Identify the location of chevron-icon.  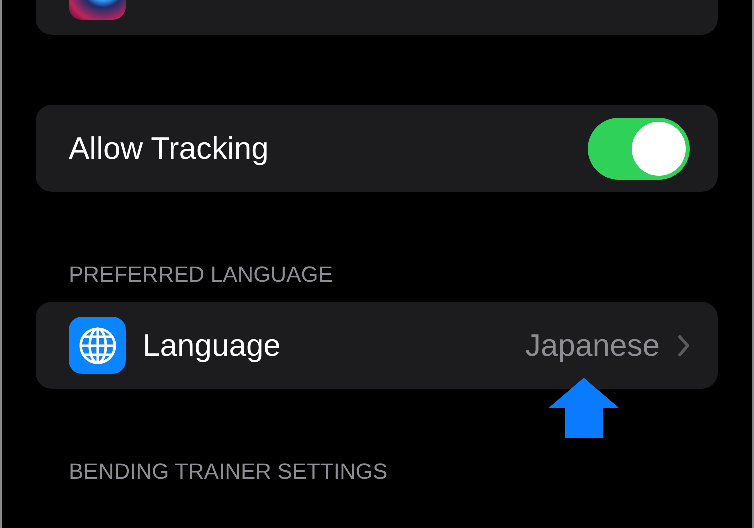
(684, 345).